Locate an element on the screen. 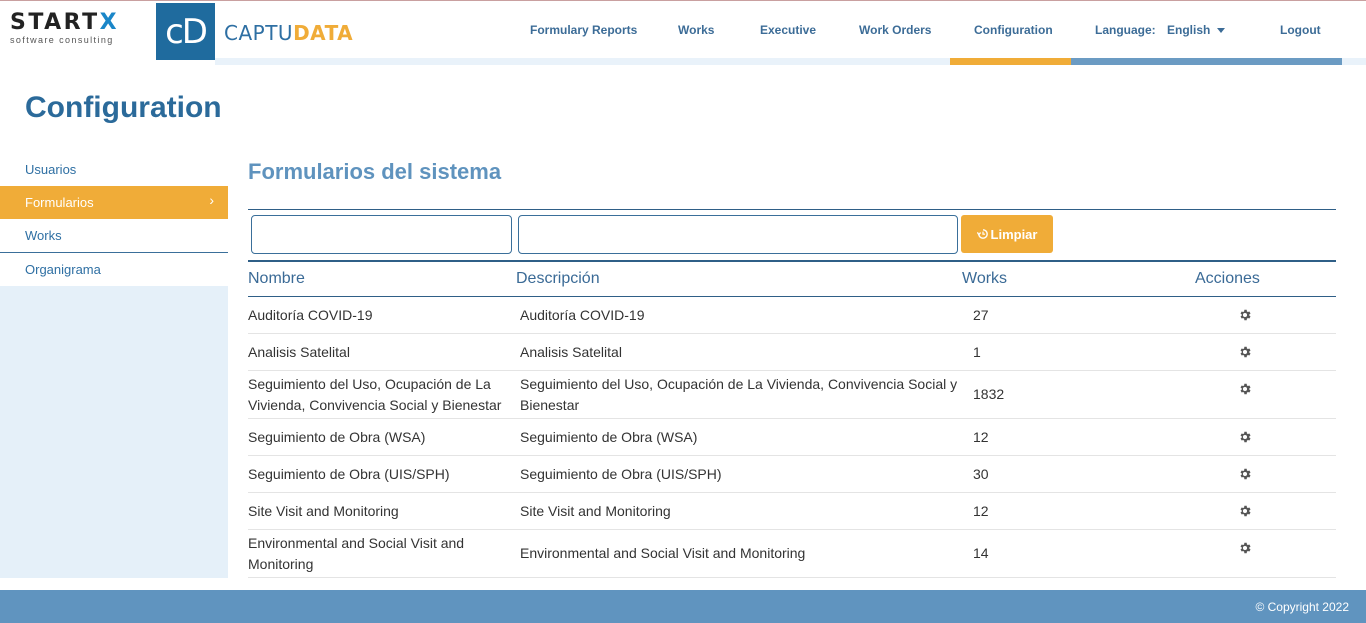 This screenshot has height=623, width=1366. reset-icon is located at coordinates (982, 234).